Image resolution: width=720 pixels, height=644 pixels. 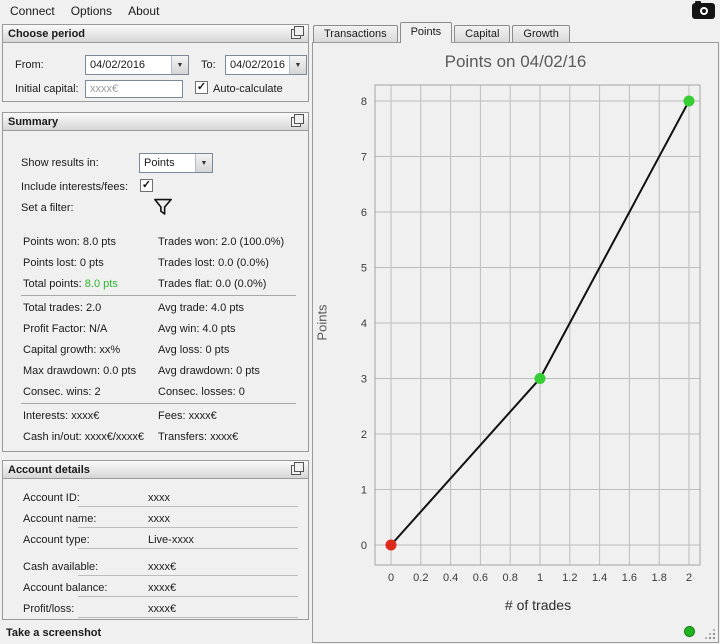 I want to click on trades-won: Trades won: 2.0 (100.0%), so click(x=221, y=241).